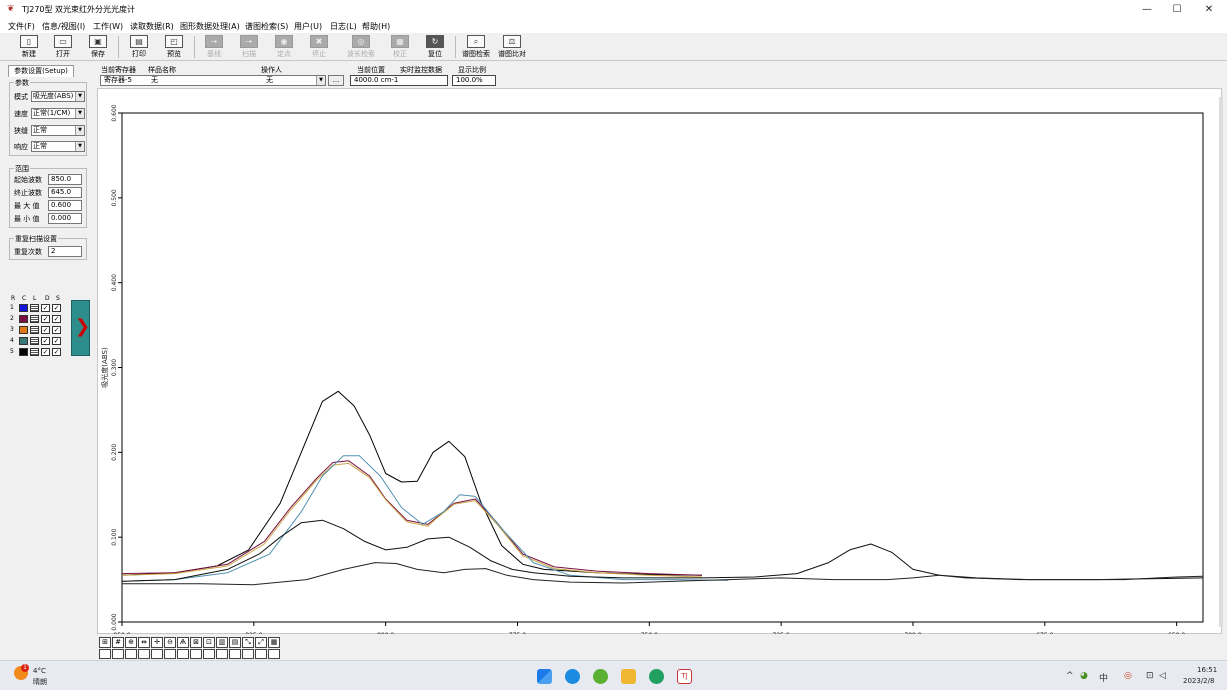 This screenshot has height=690, width=1227. Describe the element at coordinates (108, 26) in the screenshot. I see `menu-work: 工作(W)` at that location.